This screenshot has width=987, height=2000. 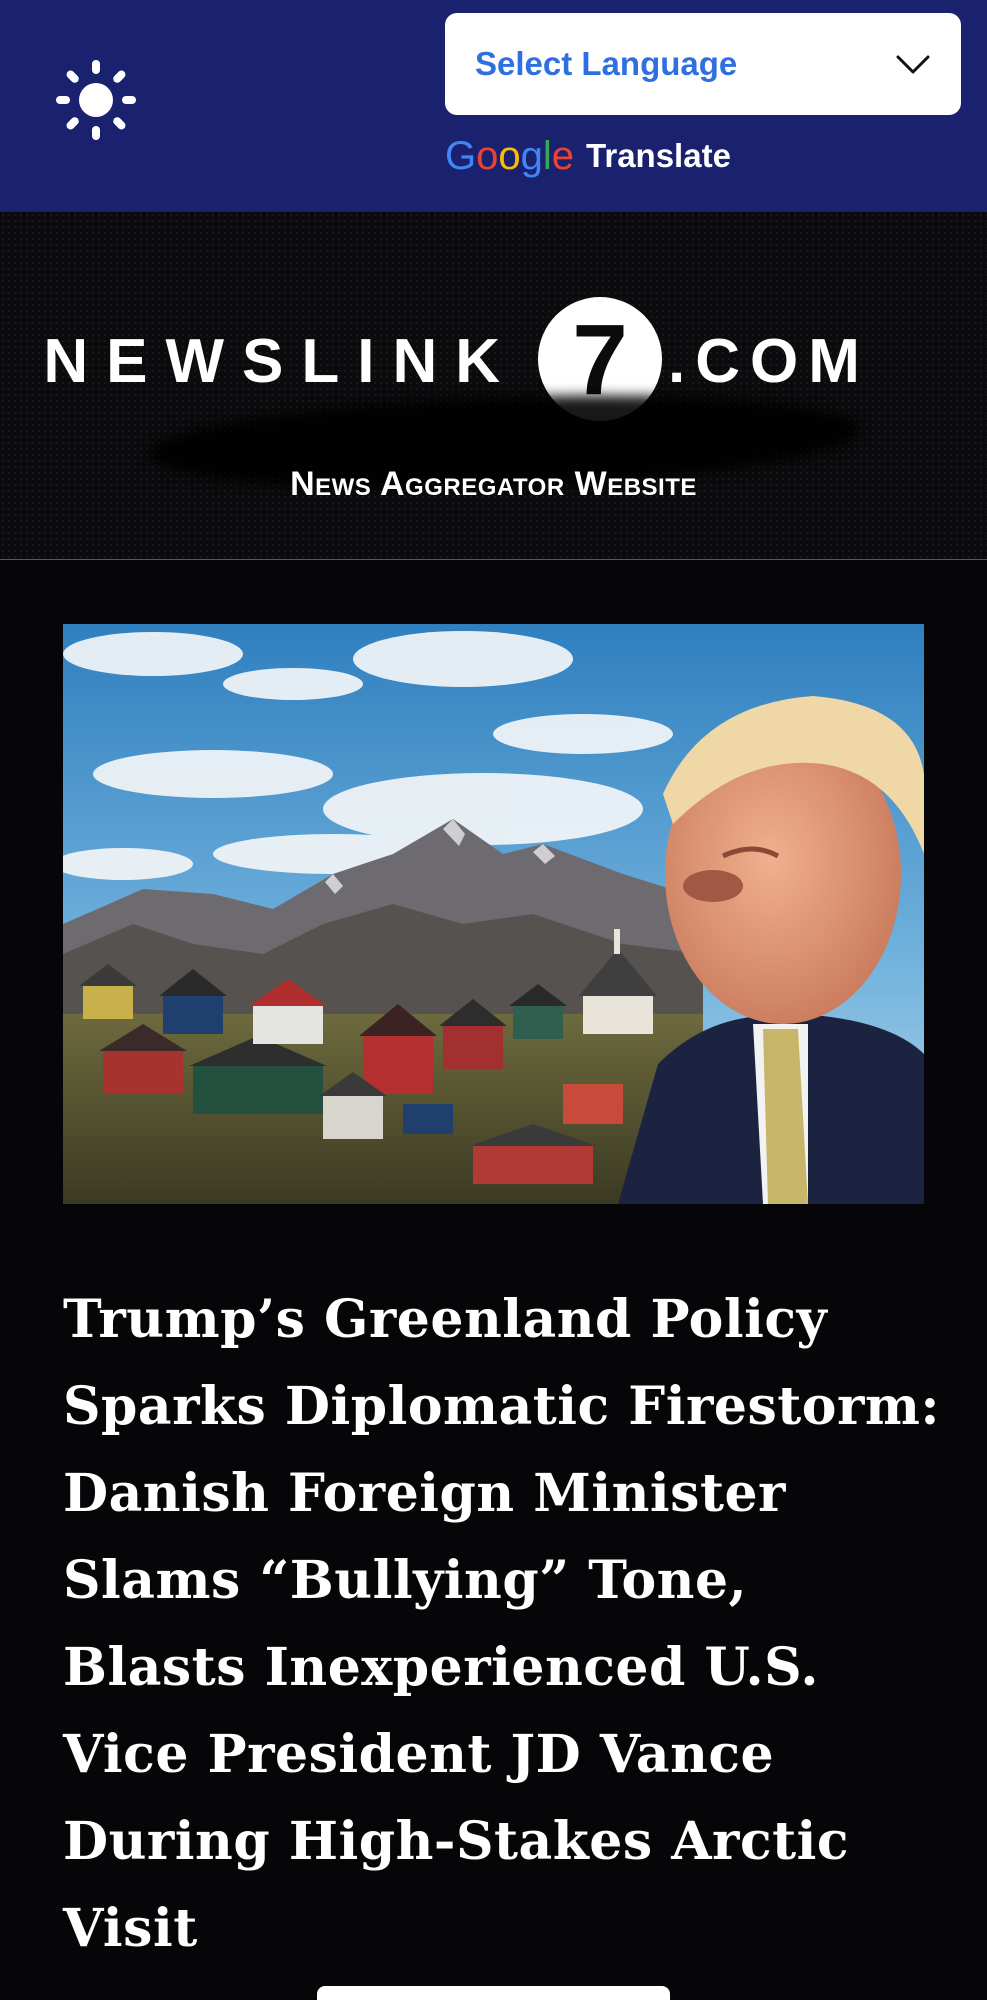 I want to click on theme-toggle-button, so click(x=96, y=100).